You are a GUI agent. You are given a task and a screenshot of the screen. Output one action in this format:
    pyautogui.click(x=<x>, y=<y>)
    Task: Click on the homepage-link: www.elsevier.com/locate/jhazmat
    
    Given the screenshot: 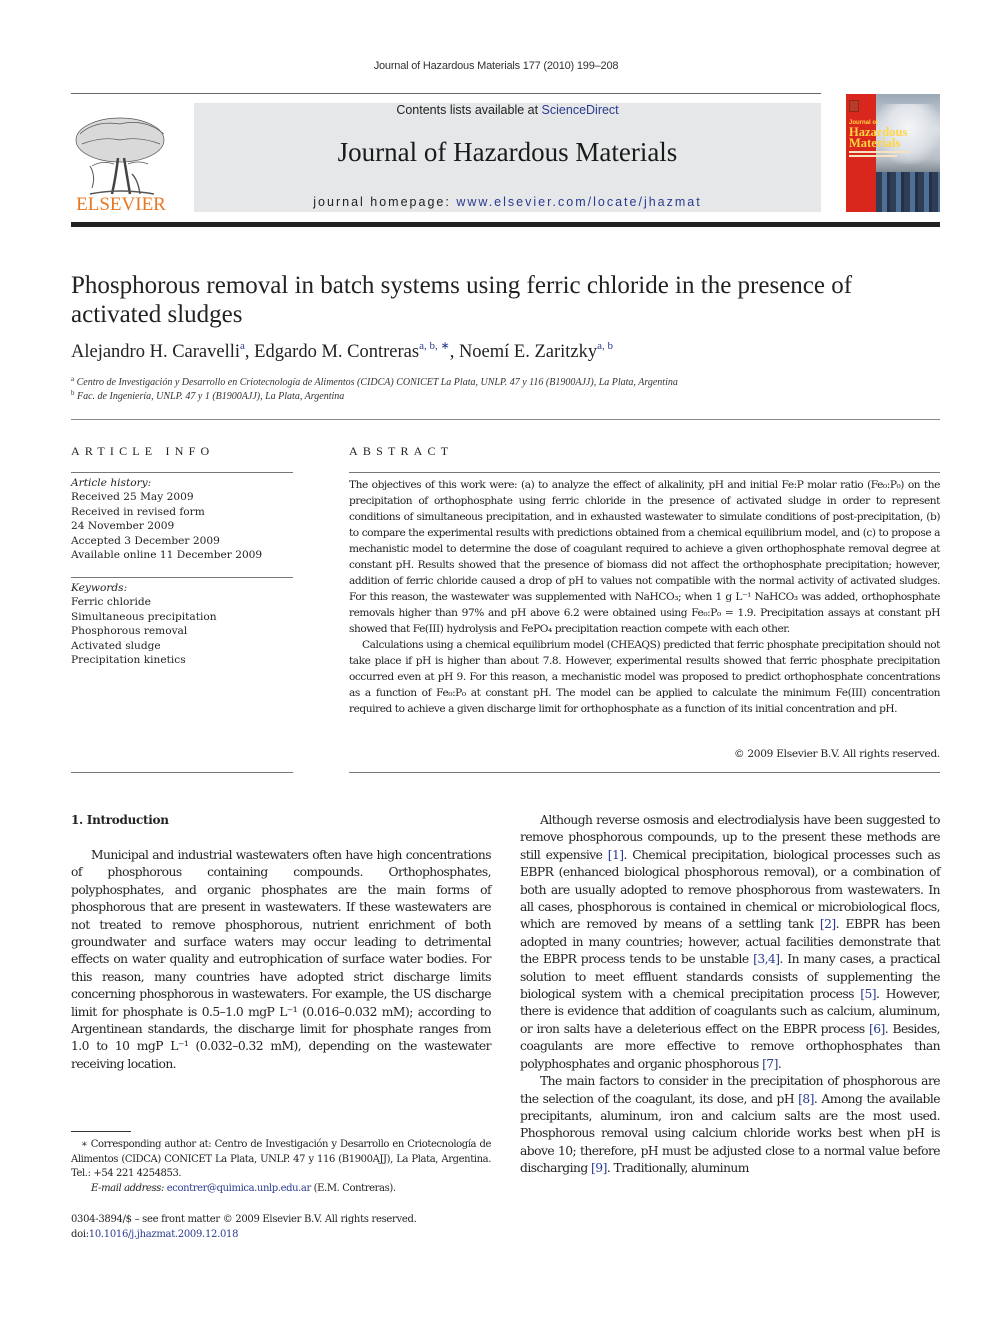 What is the action you would take?
    pyautogui.click(x=578, y=202)
    